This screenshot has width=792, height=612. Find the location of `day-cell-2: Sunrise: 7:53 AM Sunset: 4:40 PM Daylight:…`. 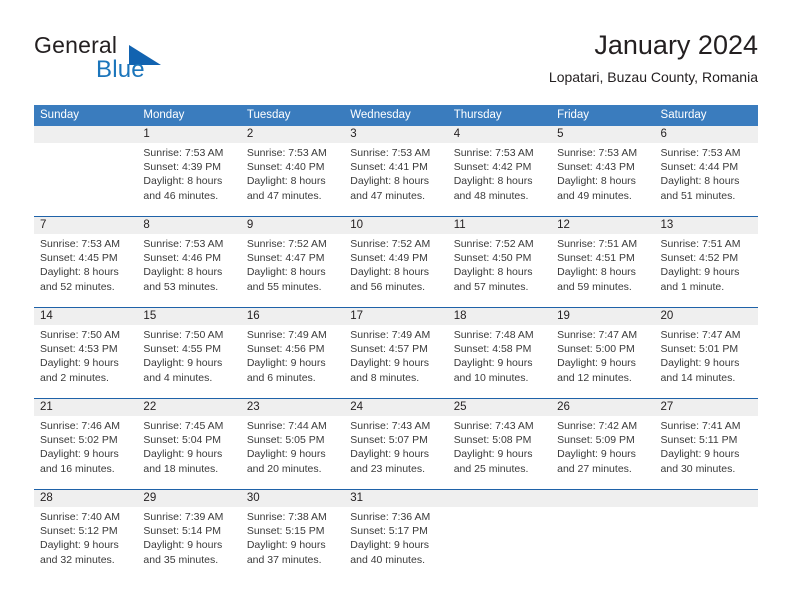

day-cell-2: Sunrise: 7:53 AM Sunset: 4:40 PM Daylight:… is located at coordinates (292, 179).